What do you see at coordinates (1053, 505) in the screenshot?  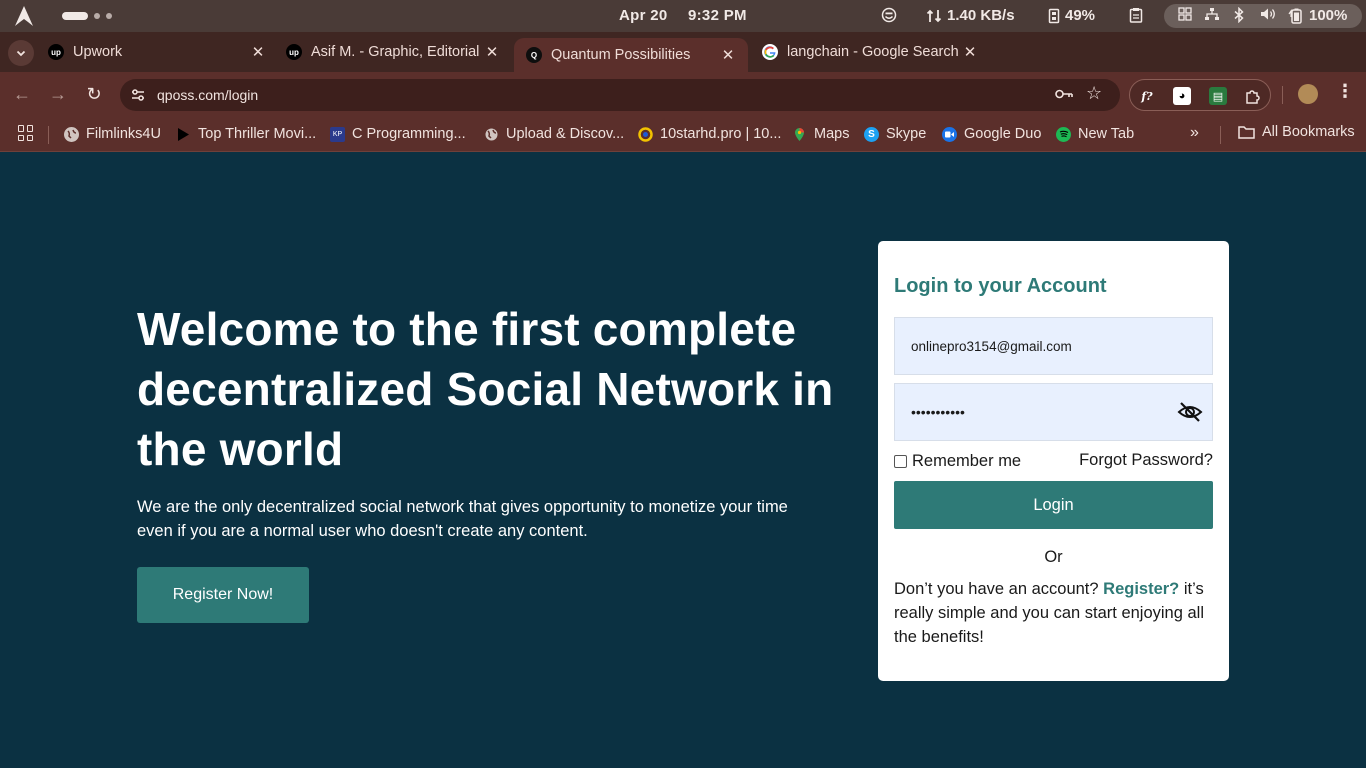 I see `login-button: Login` at bounding box center [1053, 505].